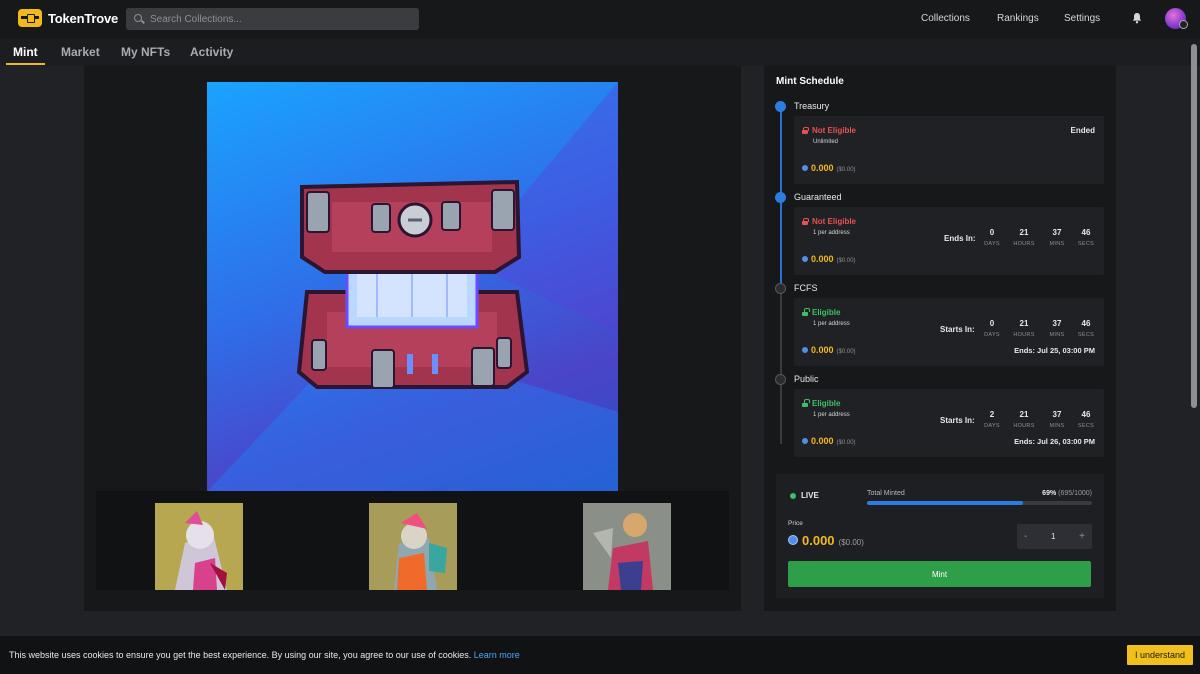  Describe the element at coordinates (139, 19) in the screenshot. I see `search-icon` at that location.